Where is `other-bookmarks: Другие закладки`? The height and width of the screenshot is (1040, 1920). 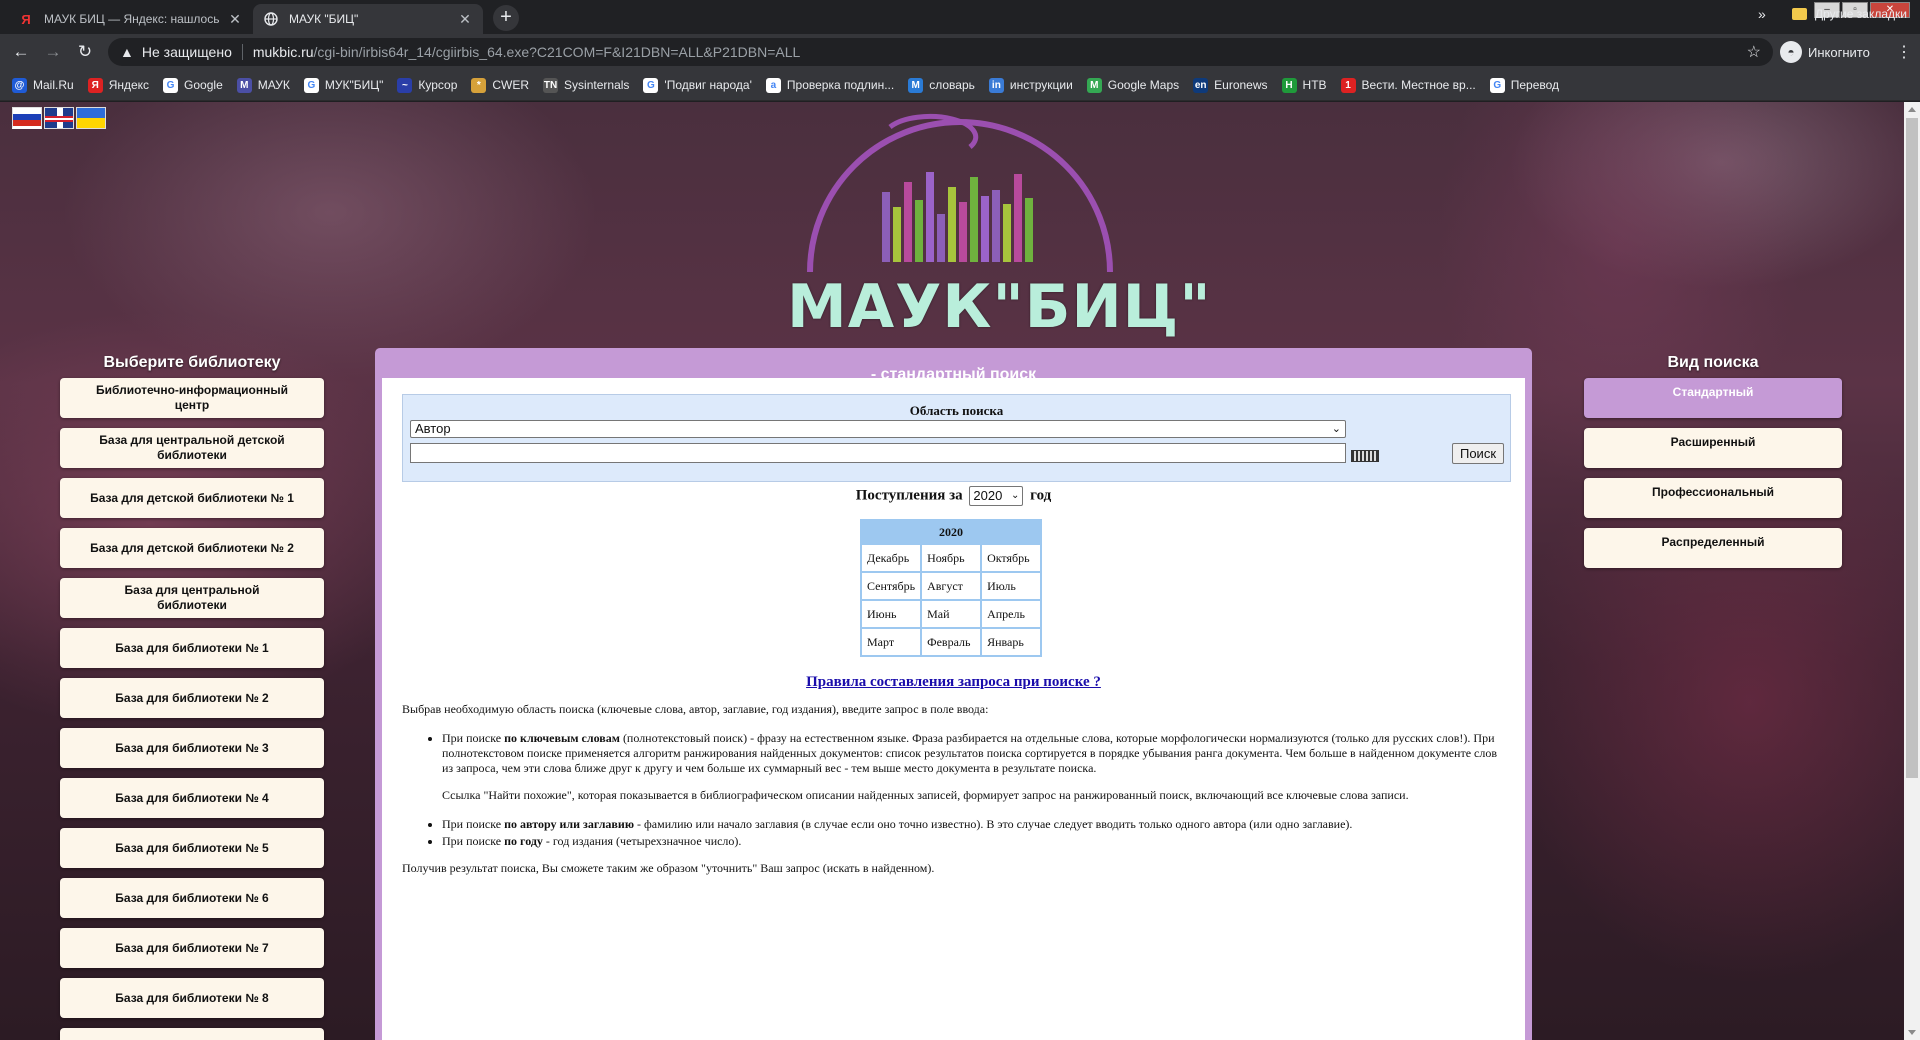
other-bookmarks: Другие закладки is located at coordinates (1849, 14).